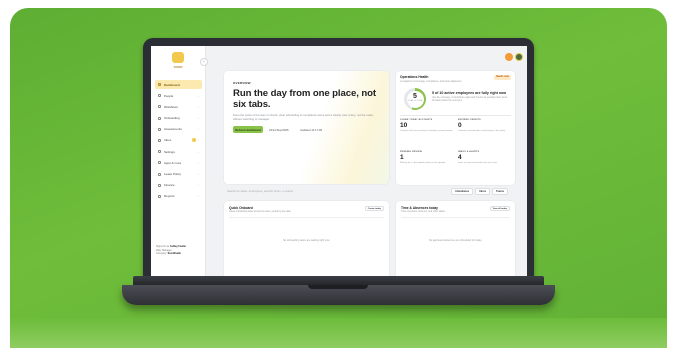 Image resolution: width=677 pixels, height=348 pixels. Describe the element at coordinates (404, 125) in the screenshot. I see `stat-value: 10` at that location.